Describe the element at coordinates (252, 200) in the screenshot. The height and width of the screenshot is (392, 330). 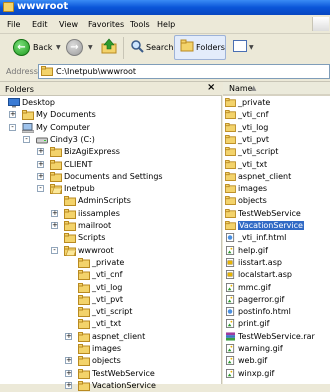
I see `list-item-label: objects` at that location.